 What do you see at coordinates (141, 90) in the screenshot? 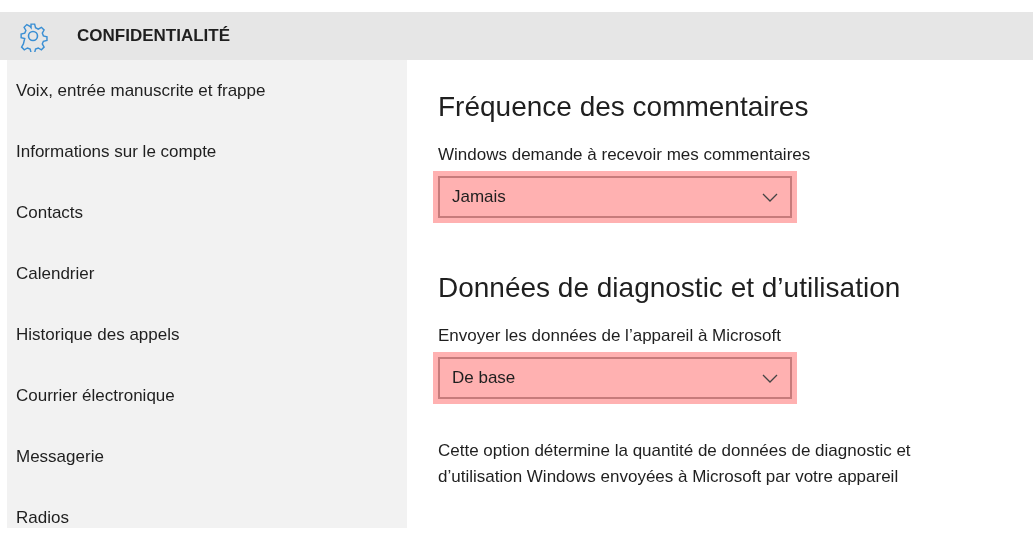
I see `sidebar-item: Voix, entrée manuscrite et frappe` at bounding box center [141, 90].